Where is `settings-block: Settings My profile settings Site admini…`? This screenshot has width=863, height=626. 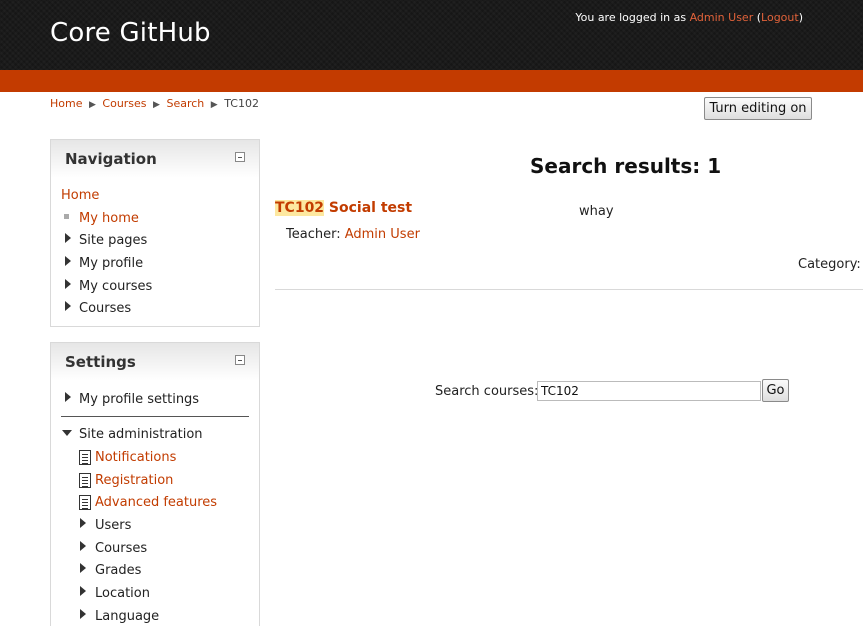 settings-block: Settings My profile settings Site admini… is located at coordinates (155, 484).